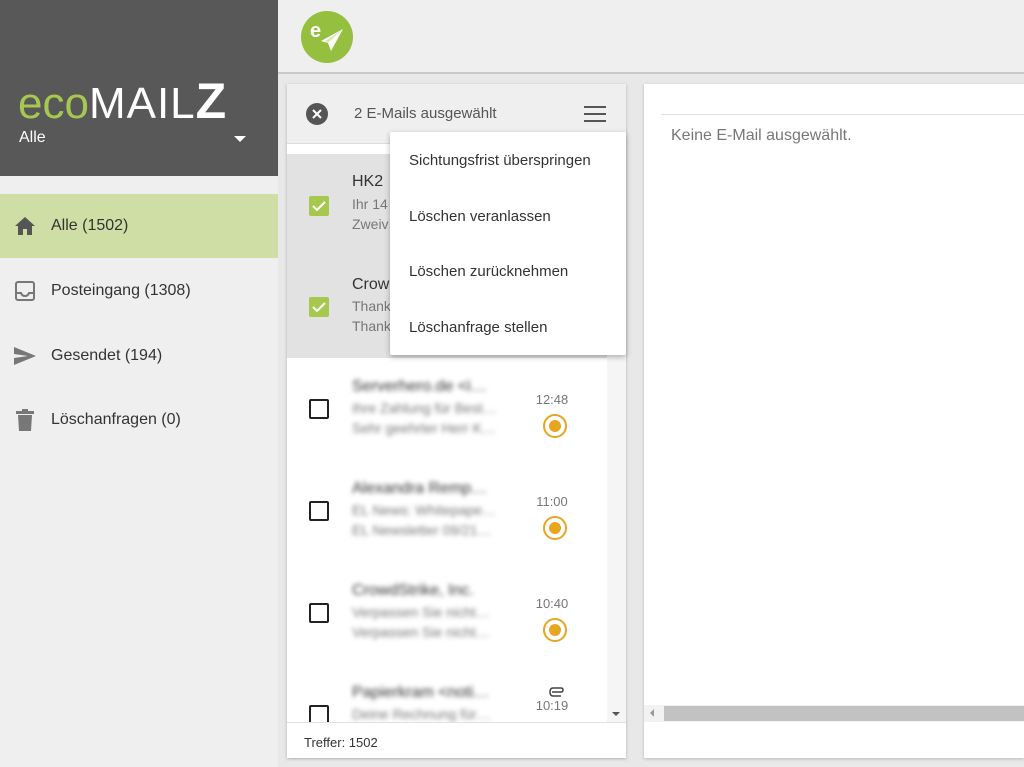 This screenshot has height=767, width=1024. Describe the element at coordinates (552, 501) in the screenshot. I see `email-time: 11:00` at that location.